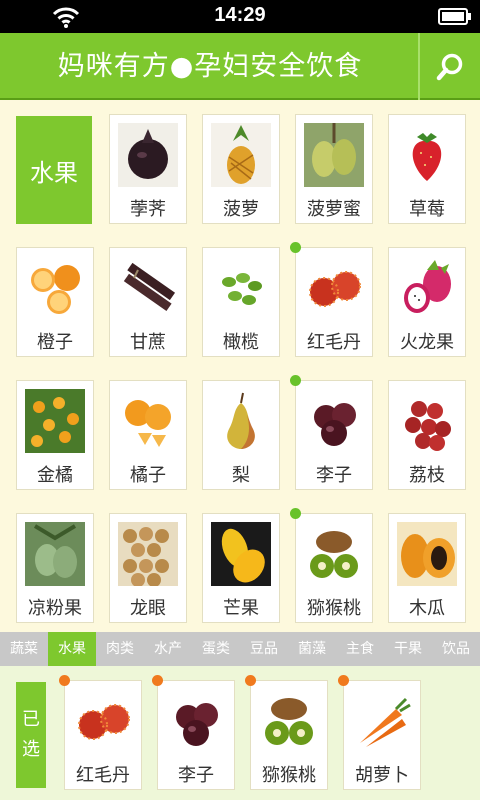 The image size is (480, 800). Describe the element at coordinates (120, 649) in the screenshot. I see `tab-2: 肉类` at that location.